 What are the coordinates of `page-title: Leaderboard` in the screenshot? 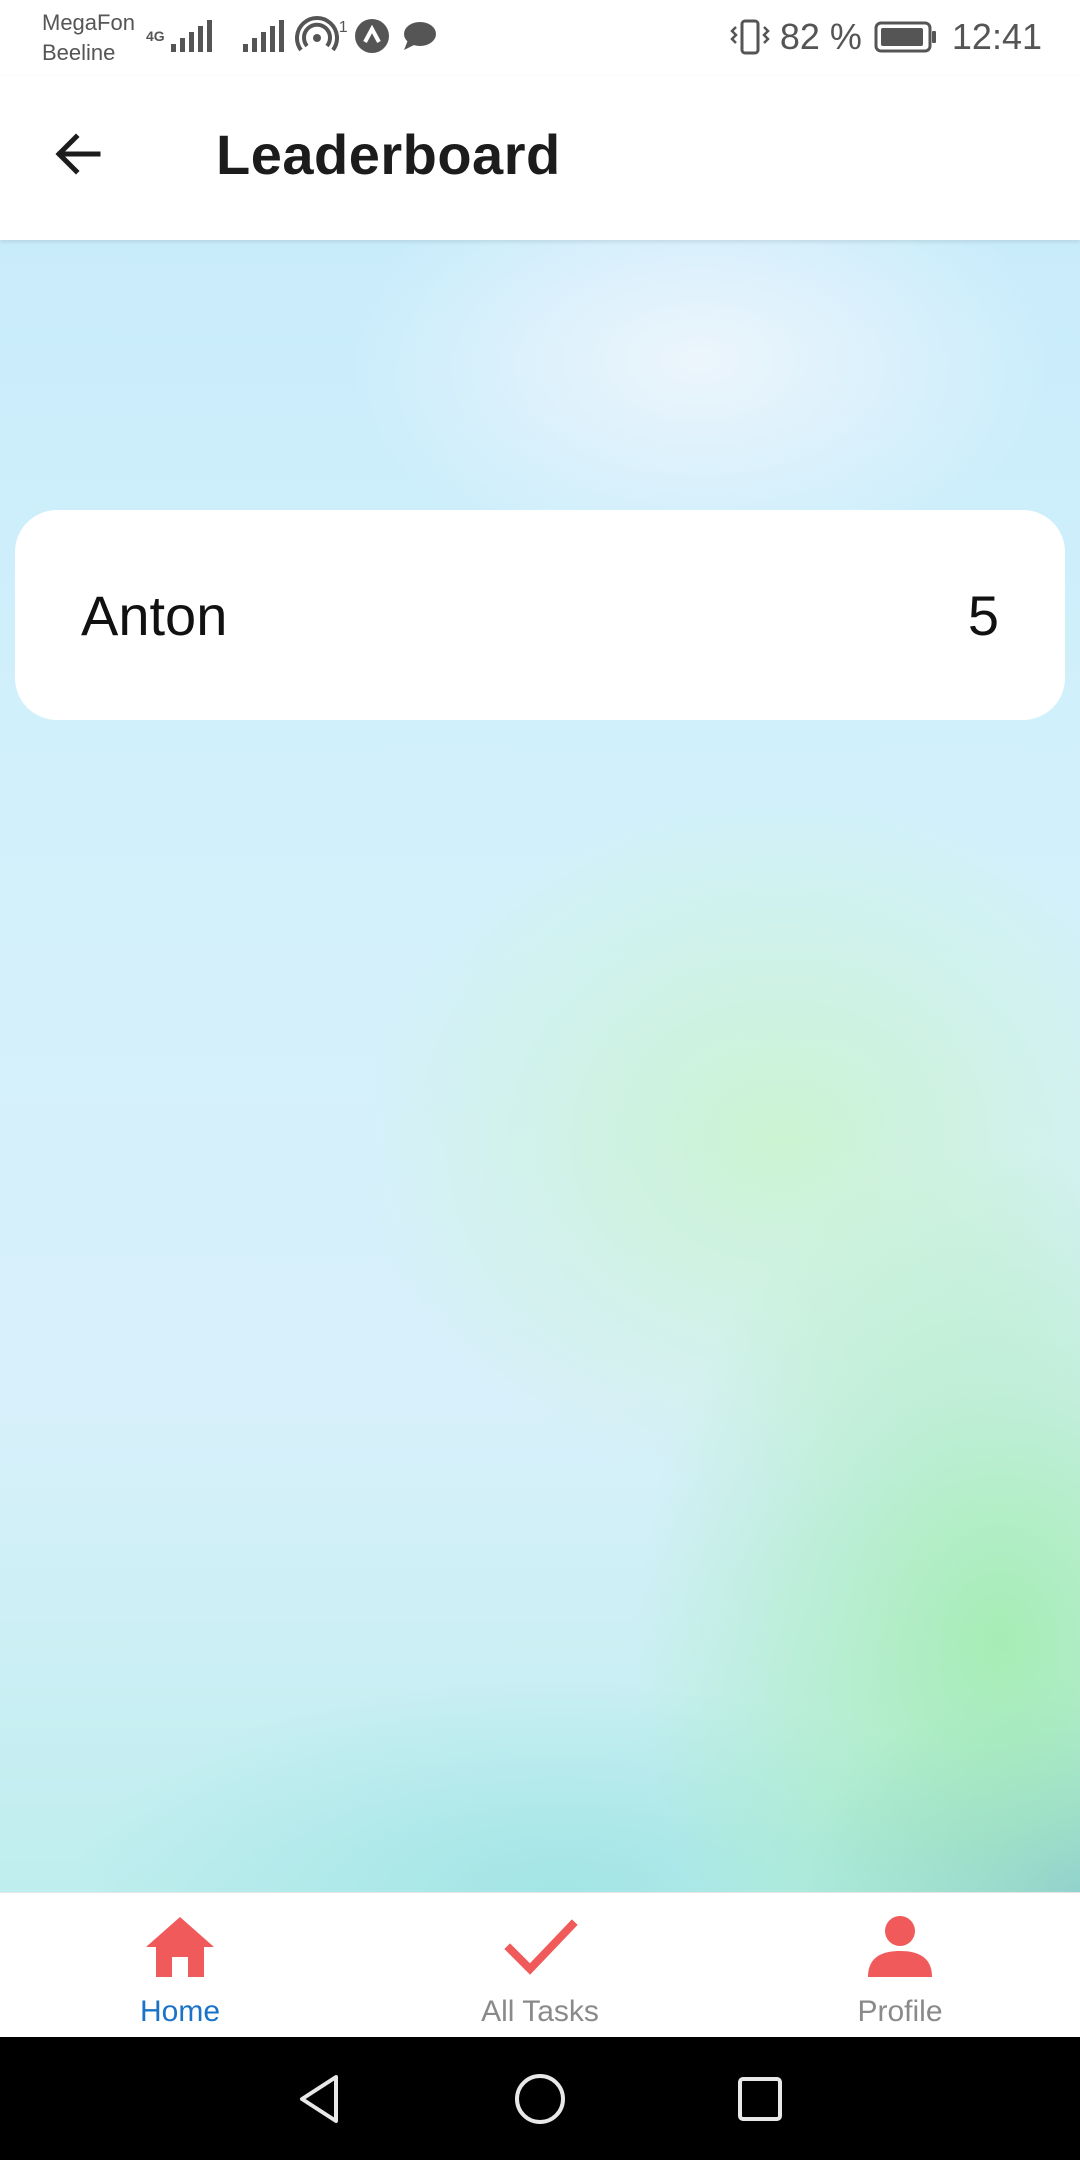 It's located at (388, 154).